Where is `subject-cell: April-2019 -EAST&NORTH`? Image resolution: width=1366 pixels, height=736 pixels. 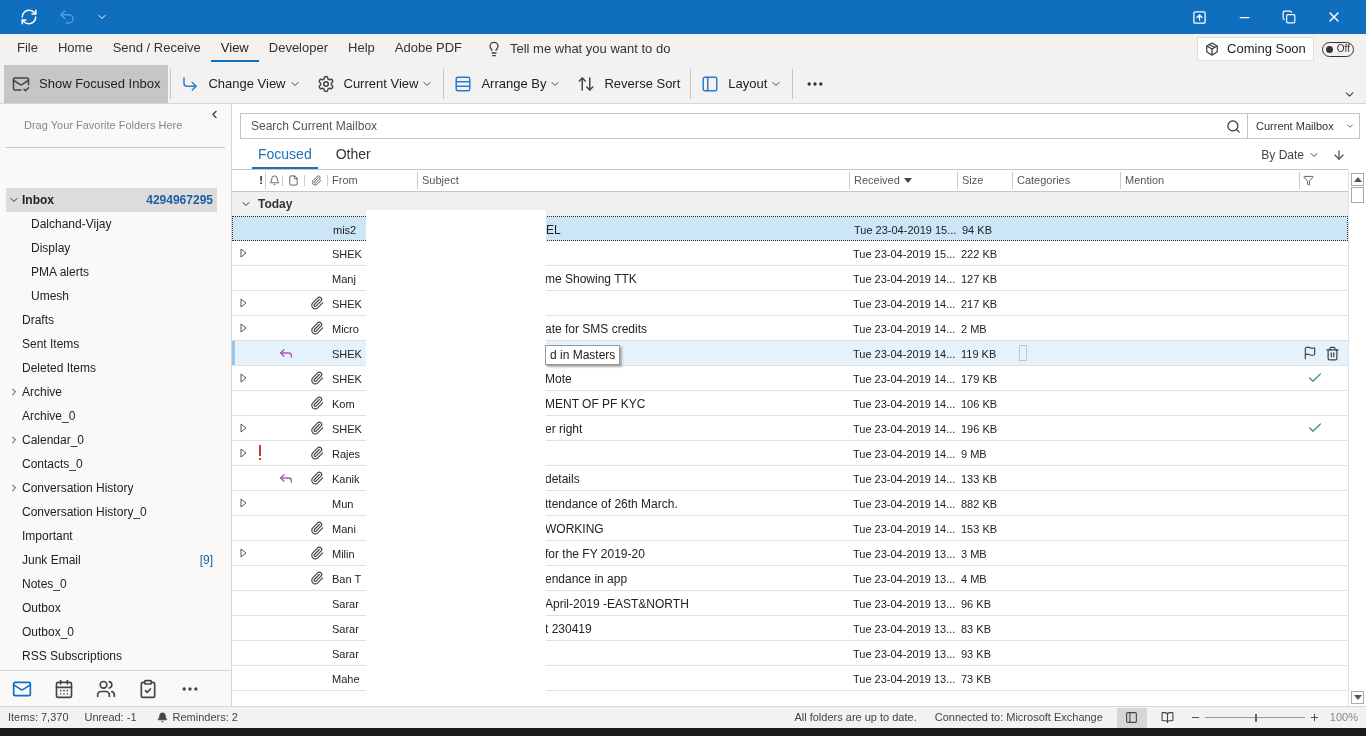 subject-cell: April-2019 -EAST&NORTH is located at coordinates (617, 604).